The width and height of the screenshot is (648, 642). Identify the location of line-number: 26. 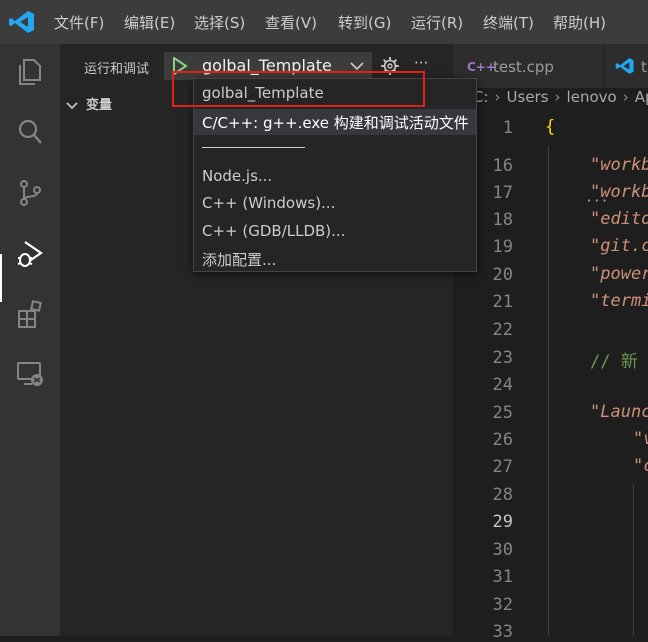
(502, 440).